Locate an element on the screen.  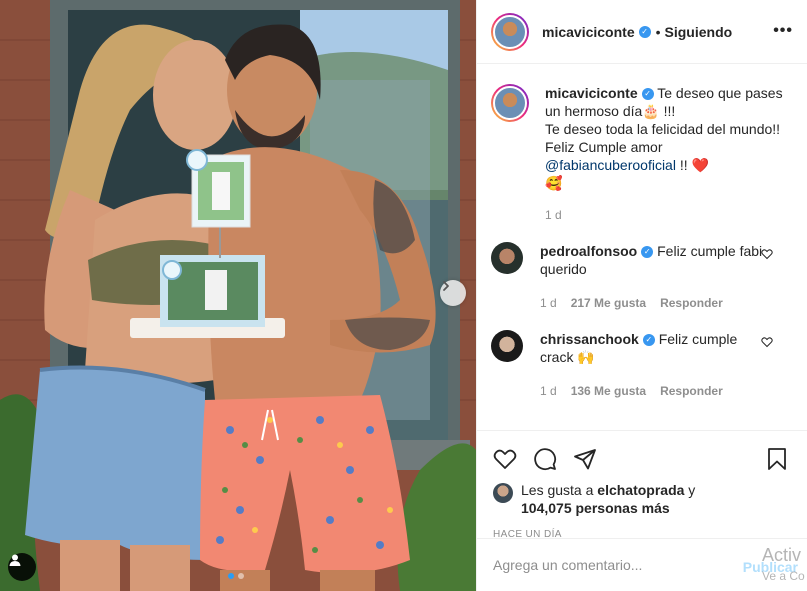
like-button is located at coordinates (505, 459).